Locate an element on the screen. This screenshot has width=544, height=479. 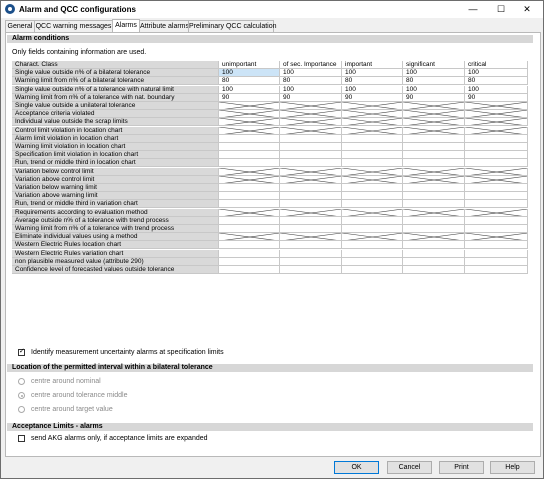
akg-alarms-checkbox is located at coordinates (21, 438).